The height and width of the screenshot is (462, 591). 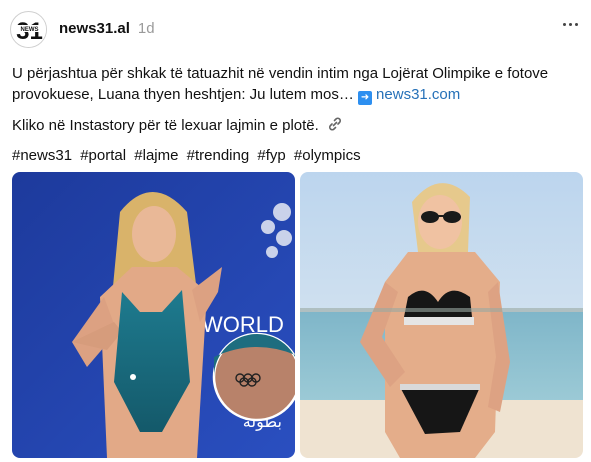 What do you see at coordinates (218, 155) in the screenshot?
I see `hashtag: #trending` at bounding box center [218, 155].